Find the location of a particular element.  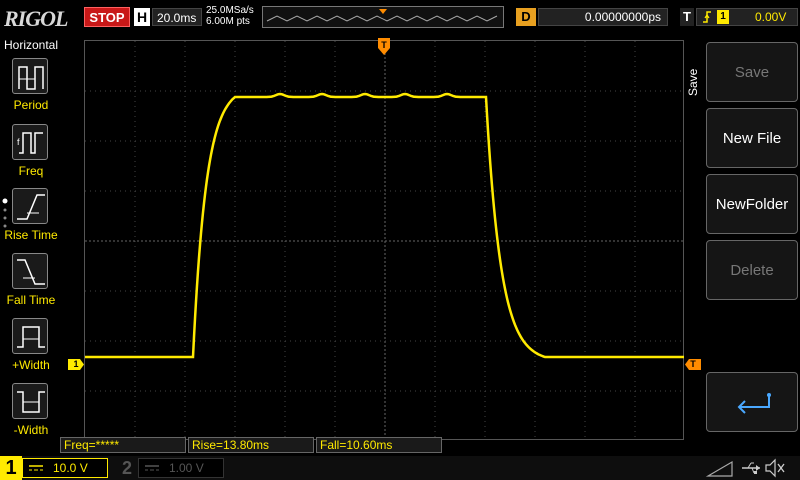

ch1-indicator: 1 is located at coordinates (11, 468).